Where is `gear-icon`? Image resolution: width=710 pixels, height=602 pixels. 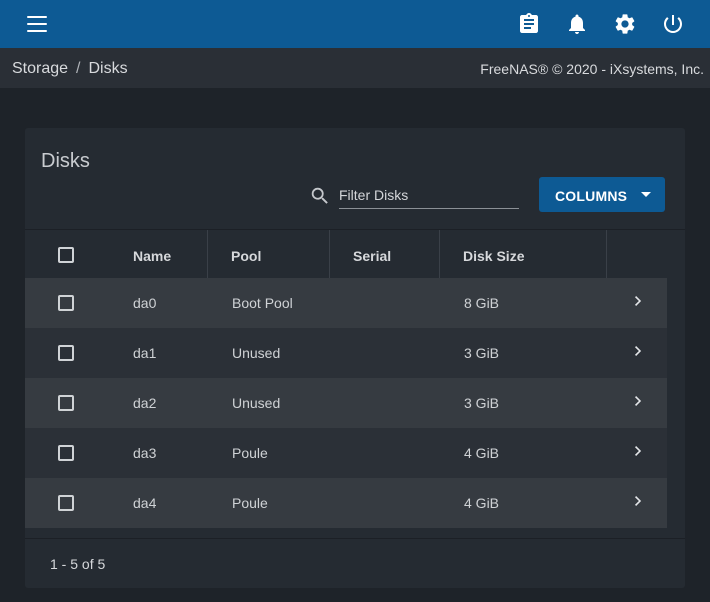
gear-icon is located at coordinates (625, 24).